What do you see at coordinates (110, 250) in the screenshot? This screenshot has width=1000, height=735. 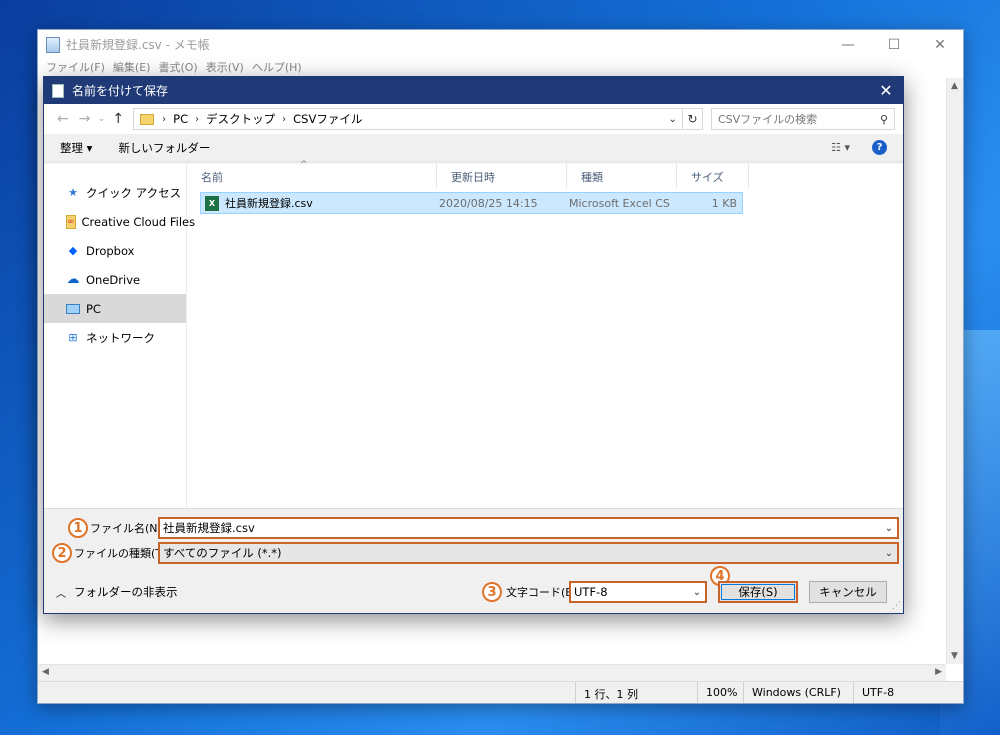 I see `nav-item-label: Dropbox` at bounding box center [110, 250].